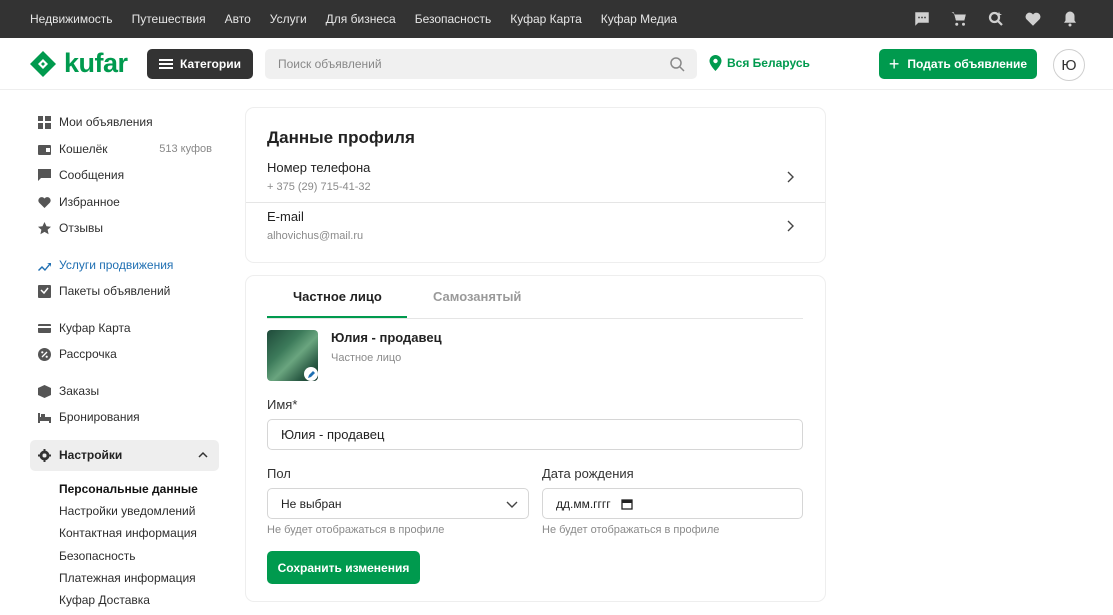 The height and width of the screenshot is (615, 1113). Describe the element at coordinates (315, 236) in the screenshot. I see `email-value: alhovichus@mail.ru` at that location.